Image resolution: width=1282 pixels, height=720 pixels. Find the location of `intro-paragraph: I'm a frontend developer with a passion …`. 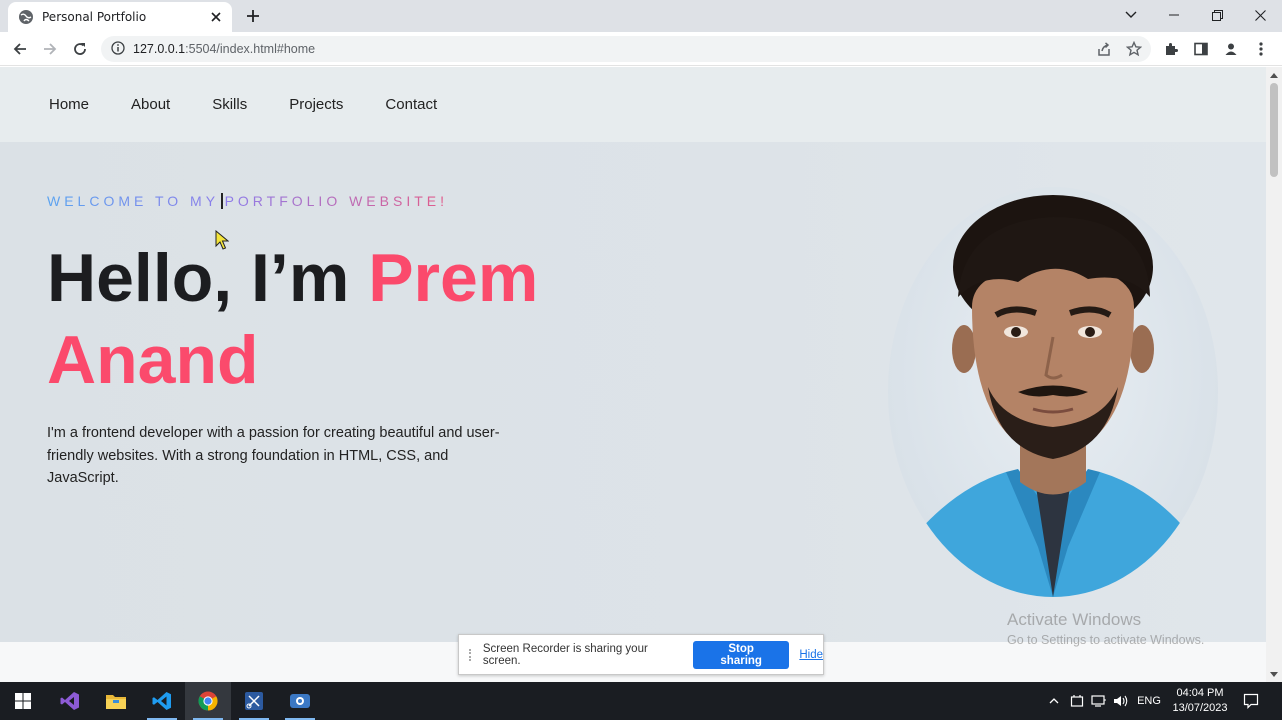

intro-paragraph: I'm a frontend developer with a passion … is located at coordinates (273, 455).